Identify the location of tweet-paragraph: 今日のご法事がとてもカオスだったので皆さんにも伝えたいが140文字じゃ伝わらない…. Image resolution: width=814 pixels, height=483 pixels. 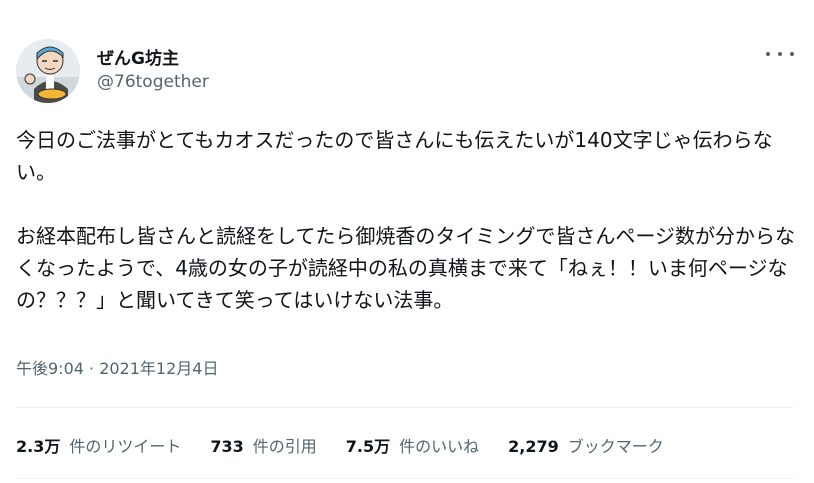
(394, 156).